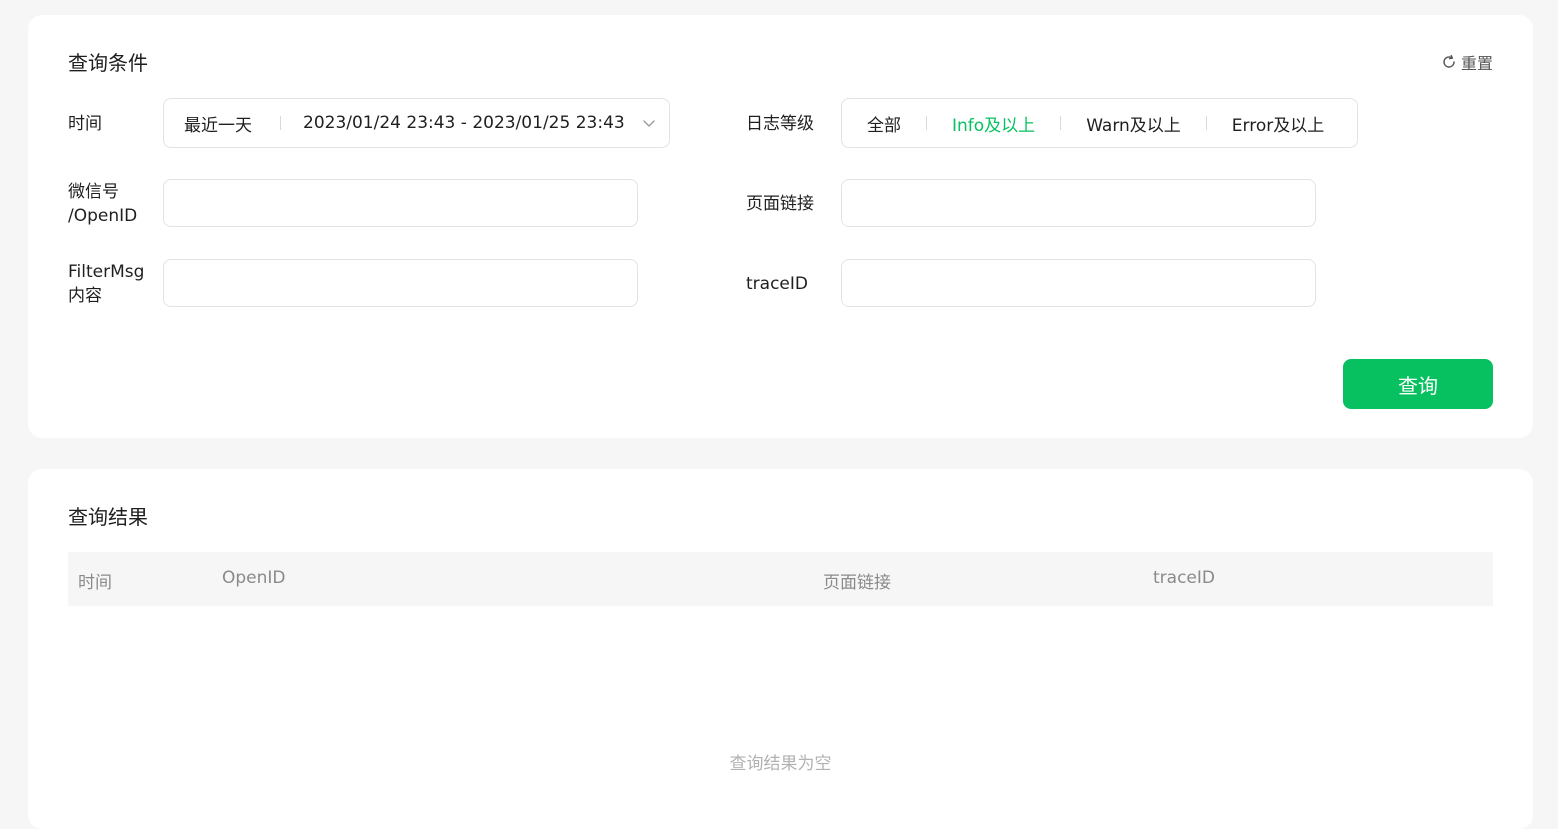 The image size is (1558, 829). I want to click on wechat-openid-field, so click(400, 203).